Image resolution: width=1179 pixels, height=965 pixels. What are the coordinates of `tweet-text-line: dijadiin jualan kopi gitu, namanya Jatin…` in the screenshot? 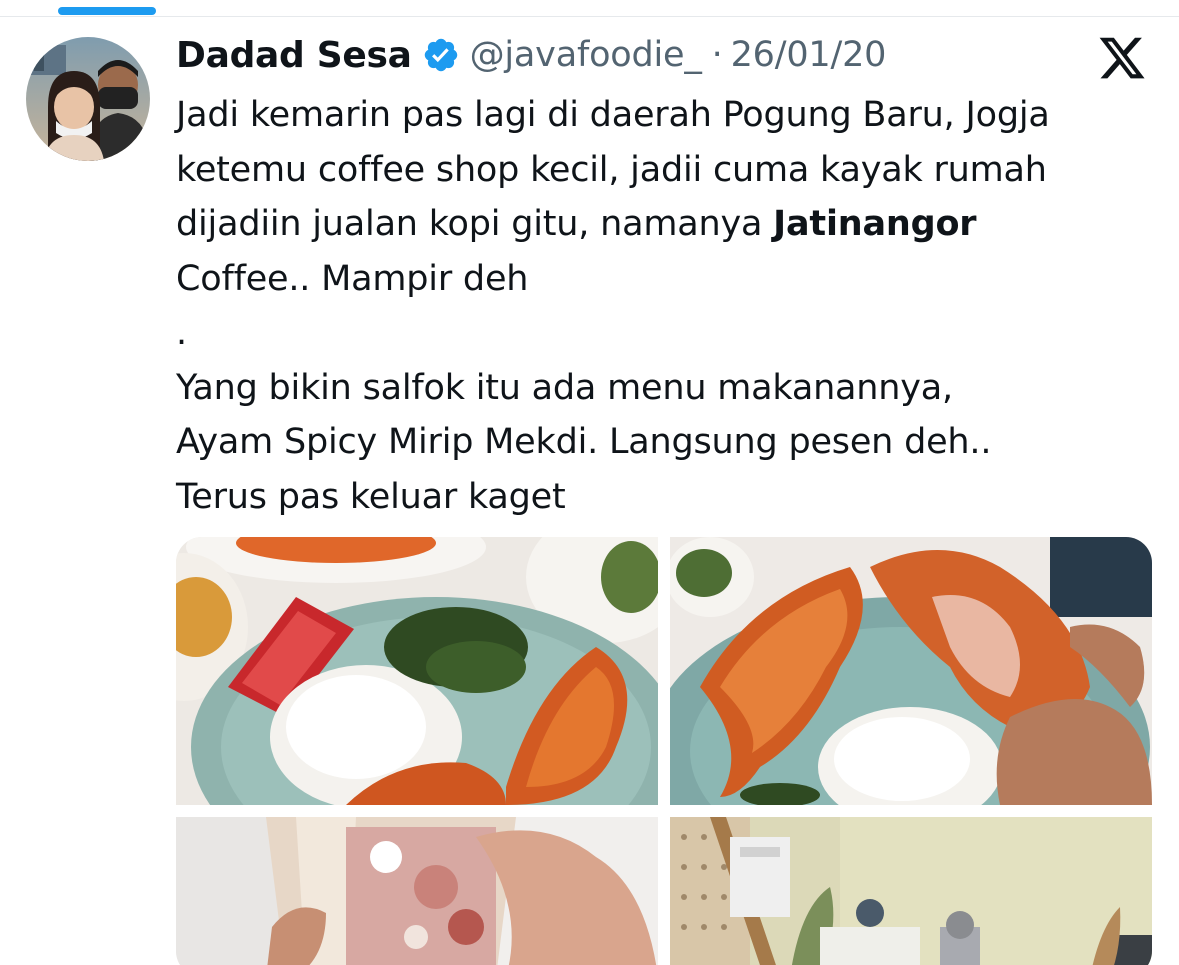 It's located at (671, 224).